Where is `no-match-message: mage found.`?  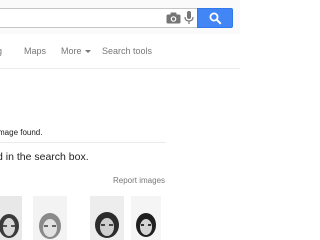 no-match-message: mage found. is located at coordinates (21, 132).